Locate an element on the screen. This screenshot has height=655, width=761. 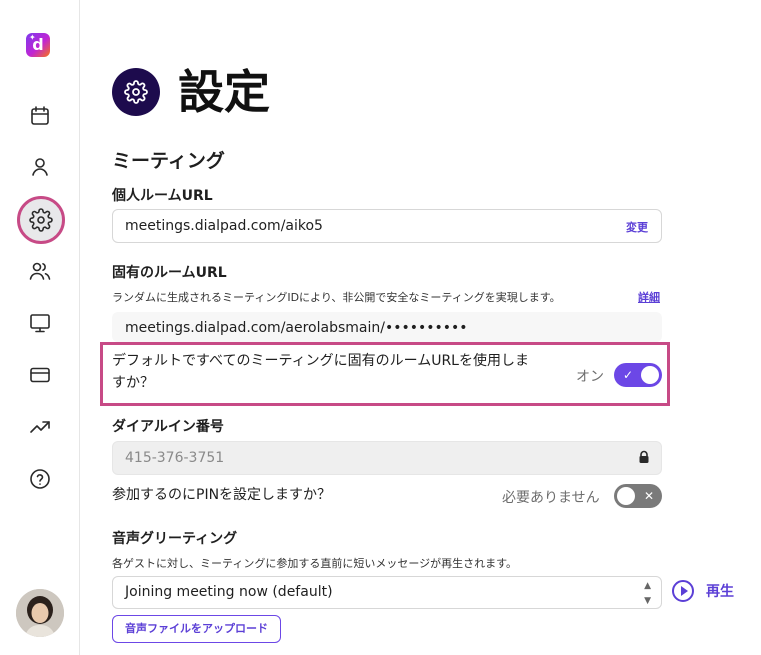
help-circle-icon is located at coordinates (40, 479).